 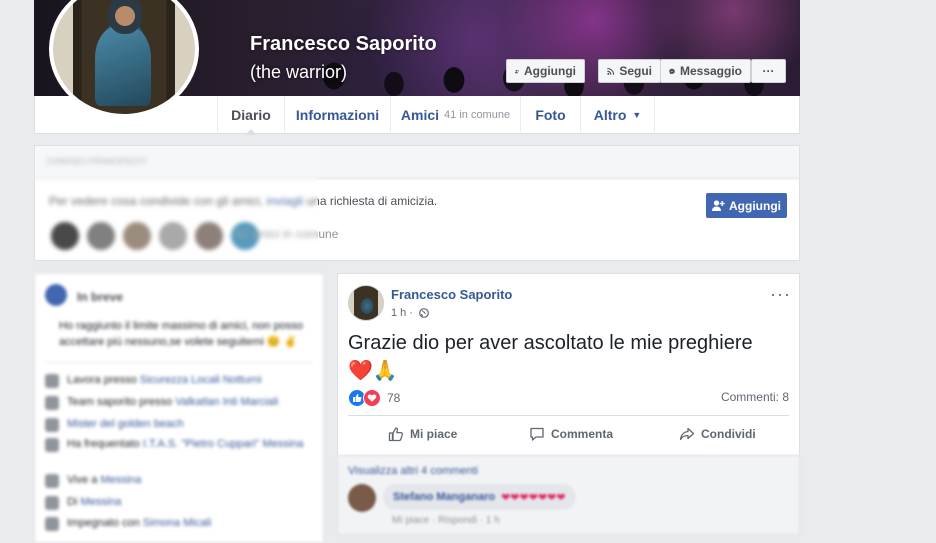 What do you see at coordinates (451, 294) in the screenshot?
I see `post-author-name: Francesco Saporito` at bounding box center [451, 294].